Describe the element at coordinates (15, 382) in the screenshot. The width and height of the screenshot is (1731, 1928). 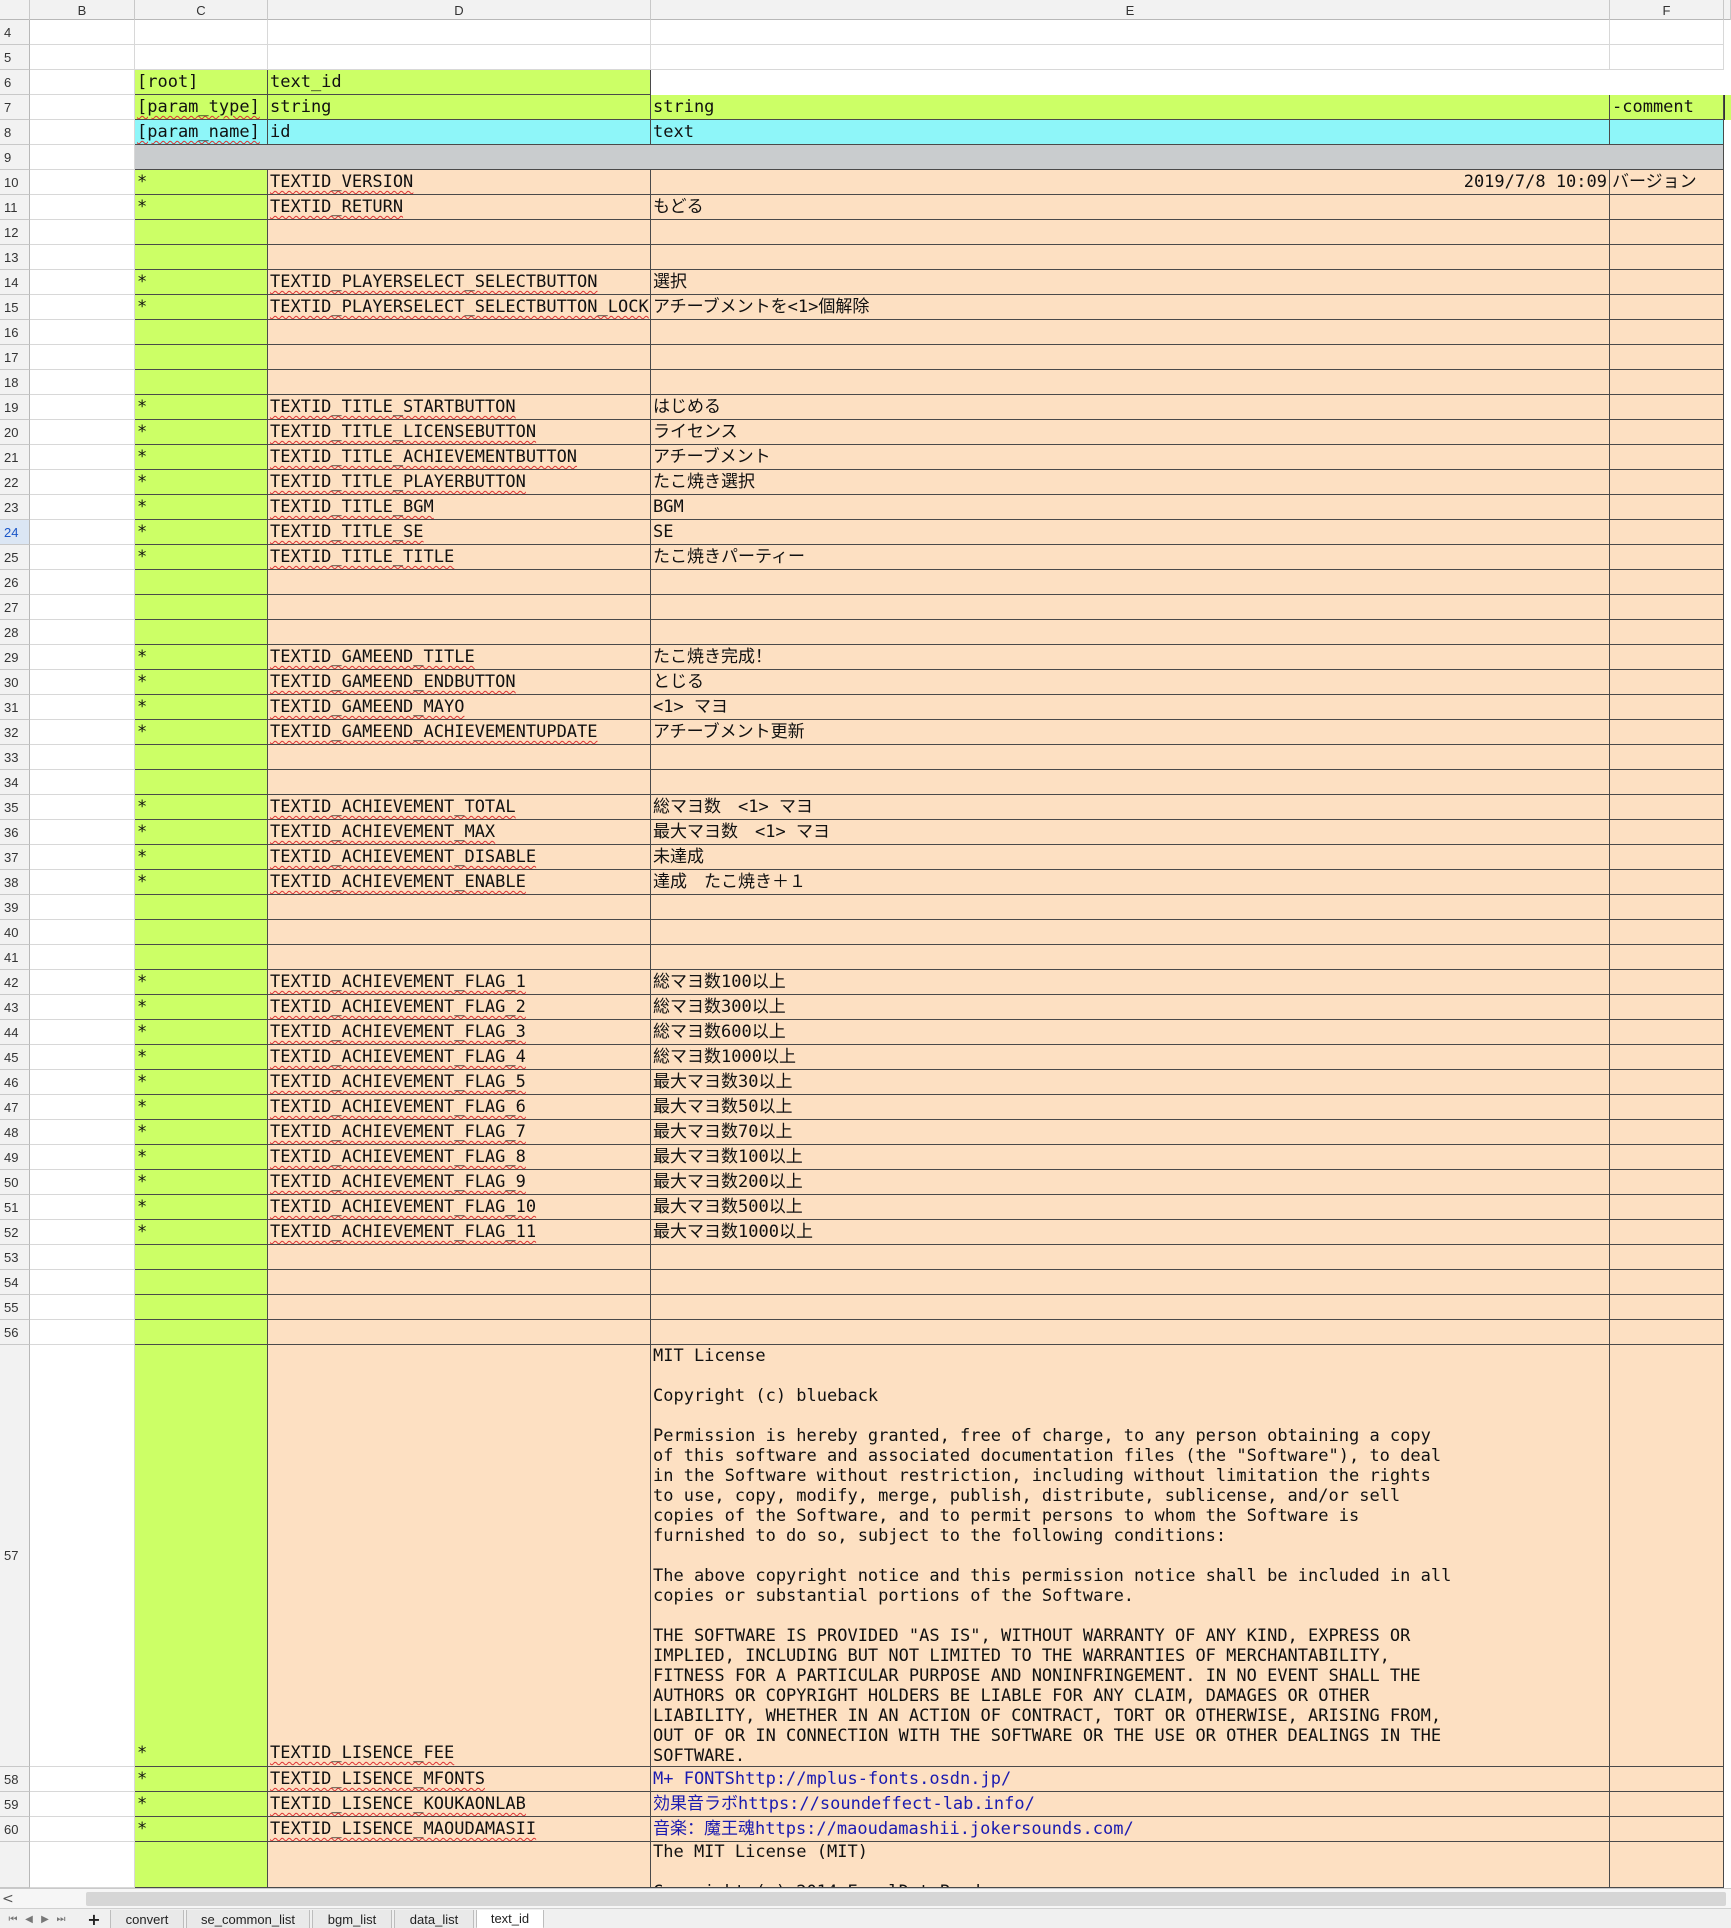
I see `row-header: 18` at that location.